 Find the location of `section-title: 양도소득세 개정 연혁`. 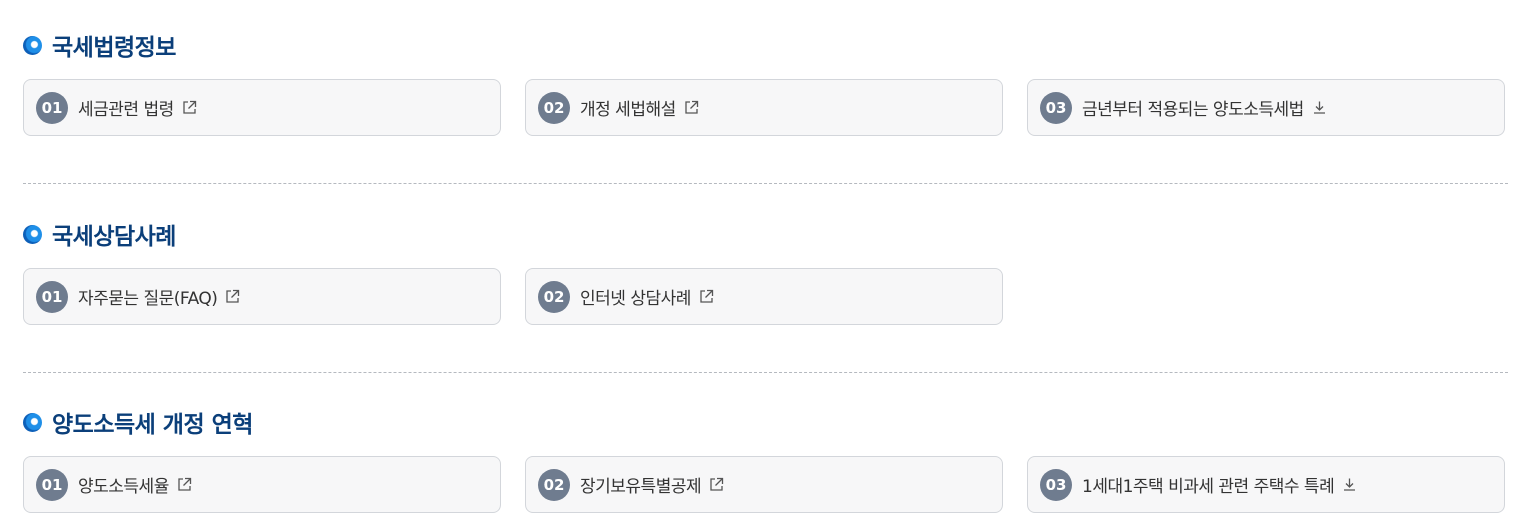

section-title: 양도소득세 개정 연혁 is located at coordinates (152, 425).